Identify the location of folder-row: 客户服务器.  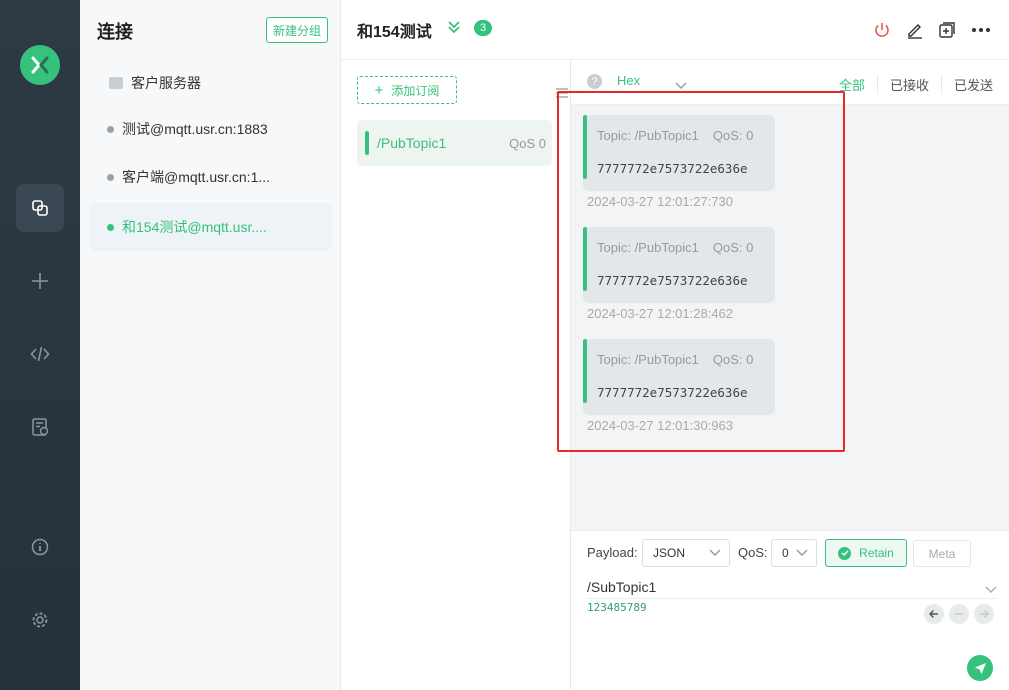
(155, 83).